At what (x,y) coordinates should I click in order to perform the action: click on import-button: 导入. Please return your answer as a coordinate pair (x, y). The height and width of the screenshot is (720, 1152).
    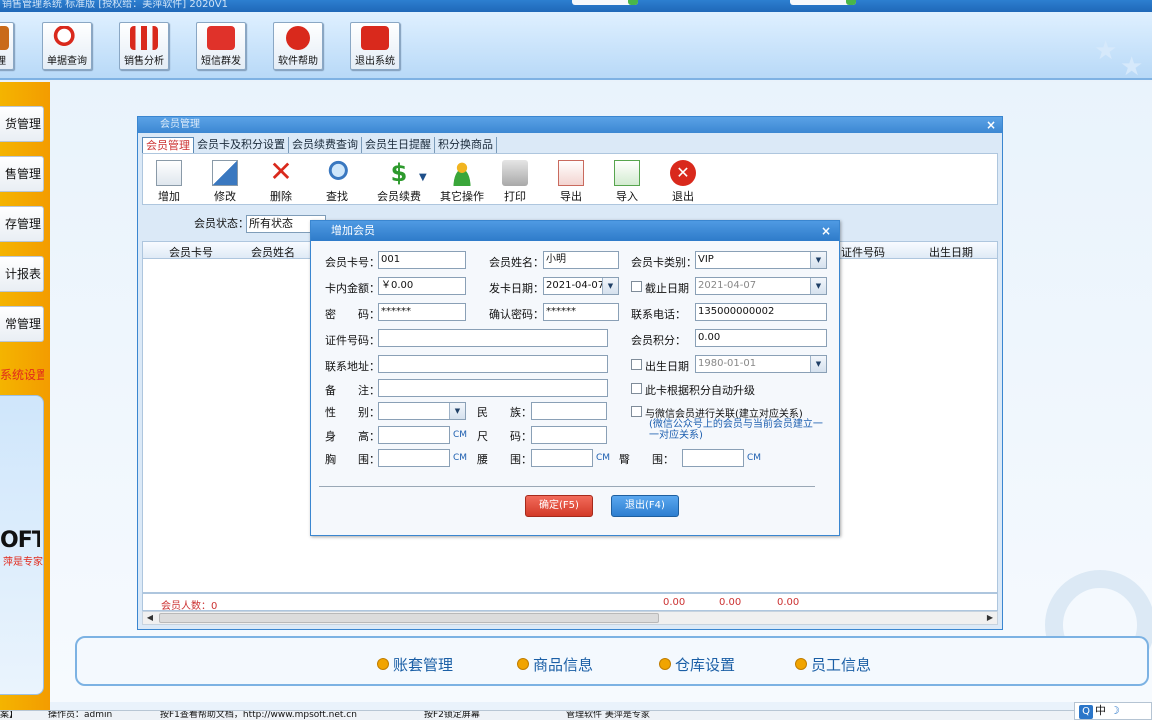
    Looking at the image, I should click on (627, 182).